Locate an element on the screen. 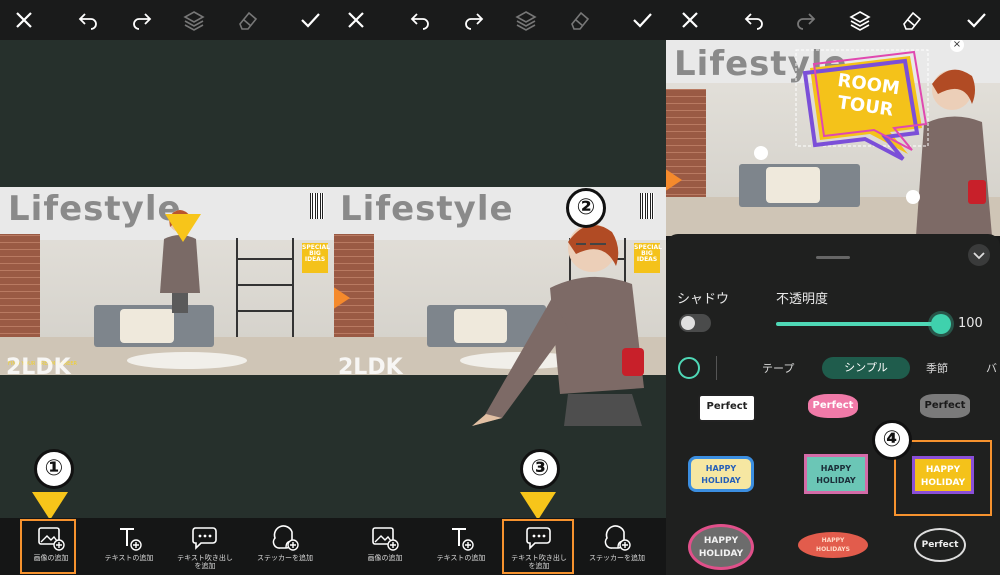 This screenshot has width=1000, height=575. sticker-happy-holiday-teal: HAPPY HOLIDAY is located at coordinates (839, 483).